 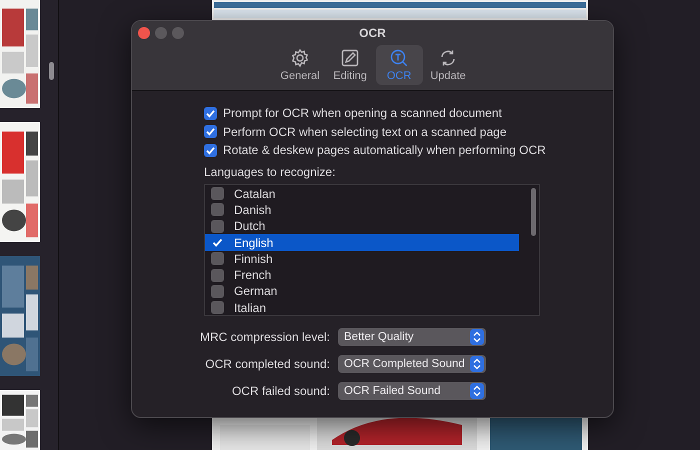 I want to click on toolbar-tab: Update, so click(x=448, y=65).